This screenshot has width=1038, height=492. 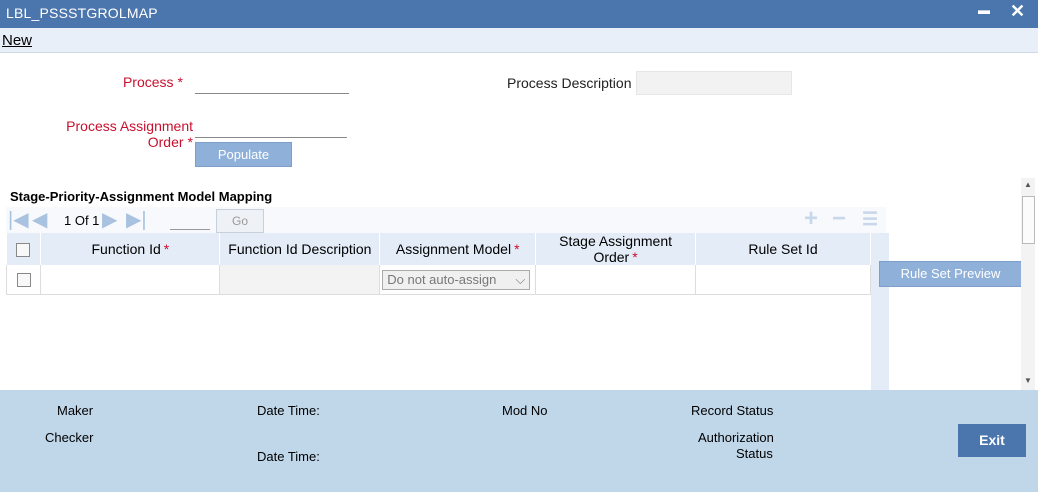 I want to click on process-description-label: Process Description, so click(x=569, y=83).